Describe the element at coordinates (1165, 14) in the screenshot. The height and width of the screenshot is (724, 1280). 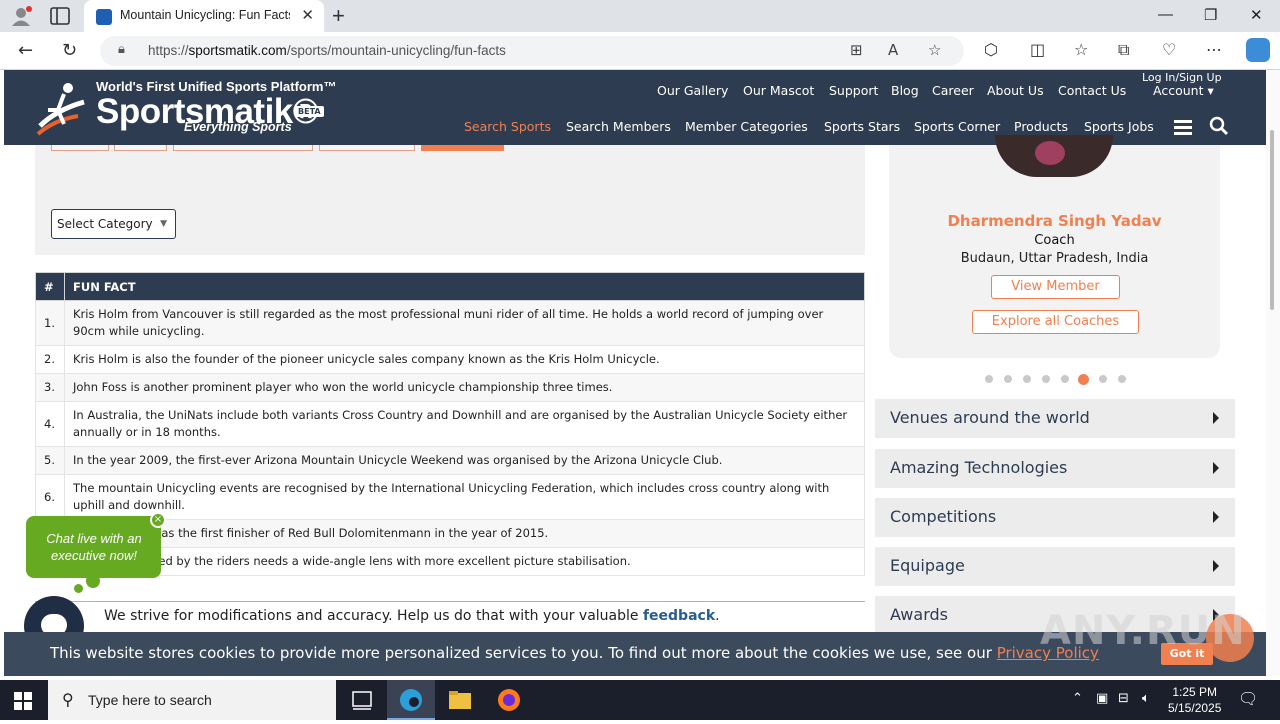
I see `minimize-icon: —` at that location.